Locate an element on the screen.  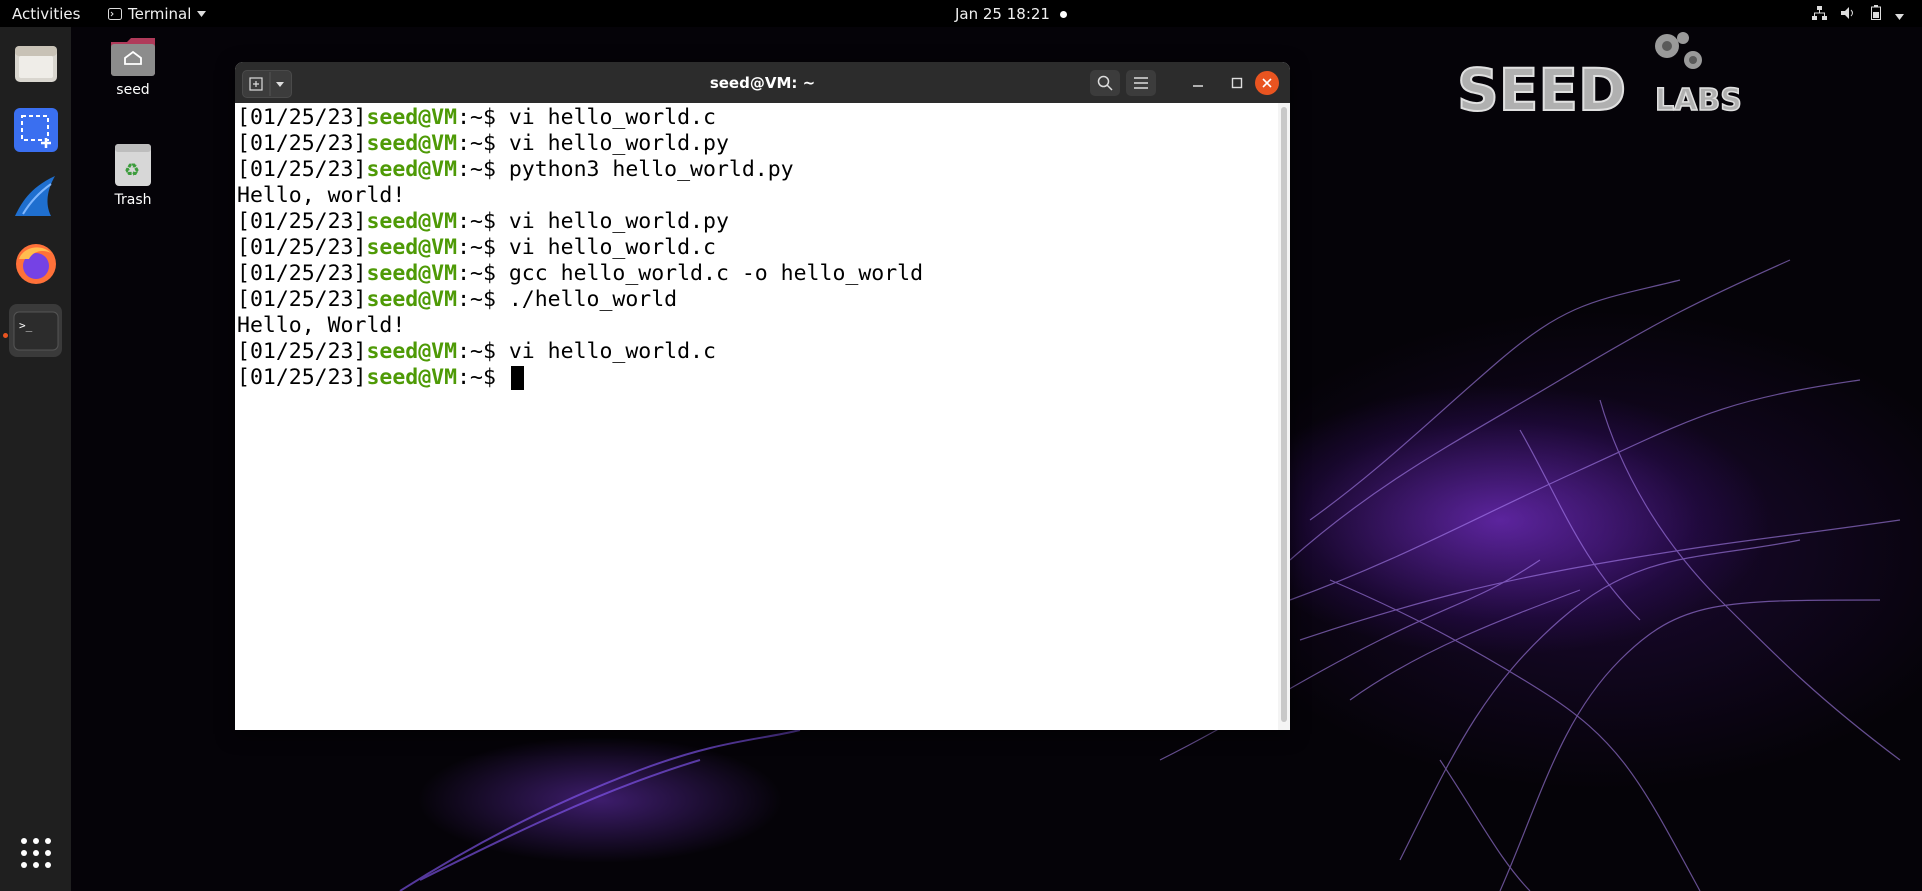
notification-dot-icon is located at coordinates (1063, 14).